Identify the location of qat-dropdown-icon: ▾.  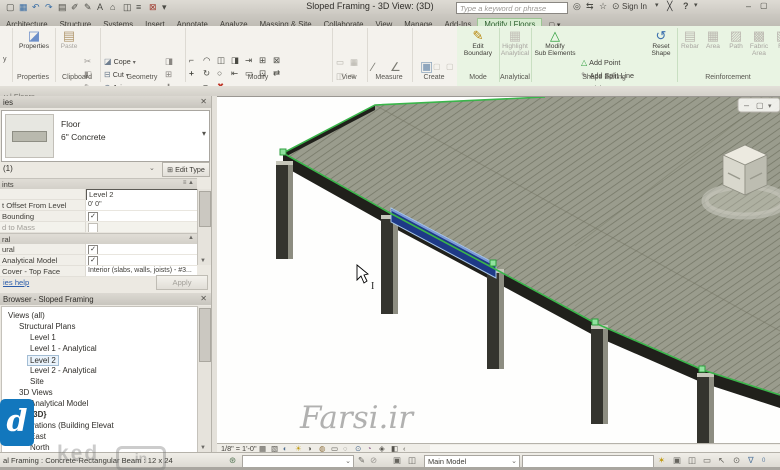
(164, 7).